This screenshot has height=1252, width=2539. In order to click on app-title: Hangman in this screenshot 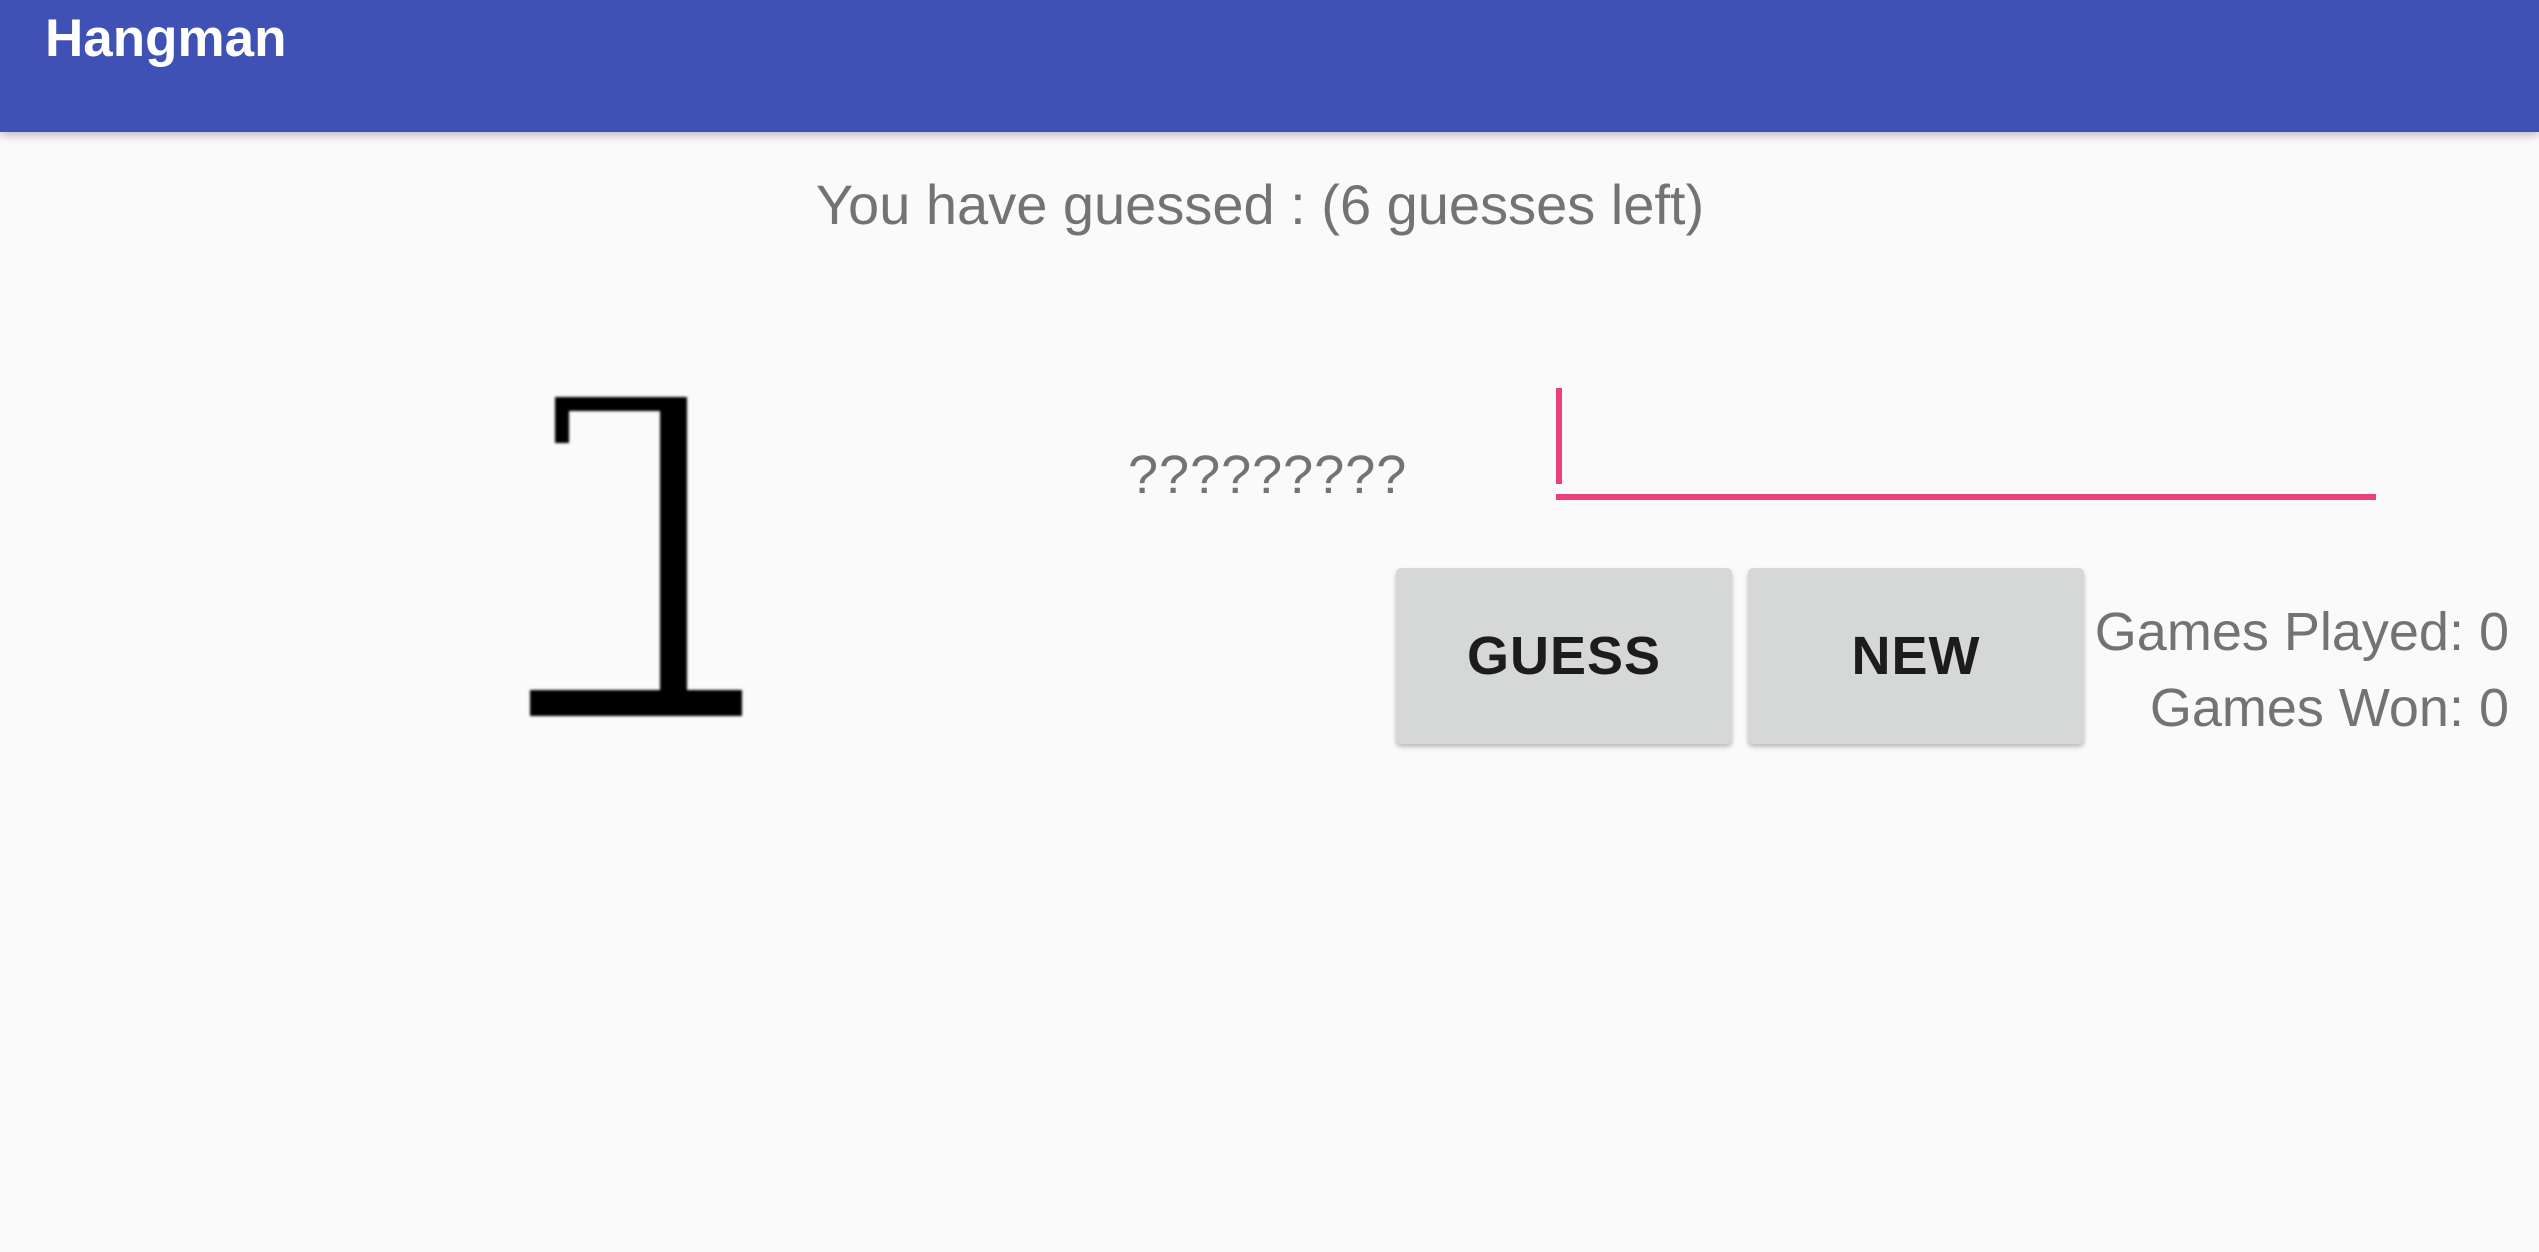, I will do `click(166, 38)`.